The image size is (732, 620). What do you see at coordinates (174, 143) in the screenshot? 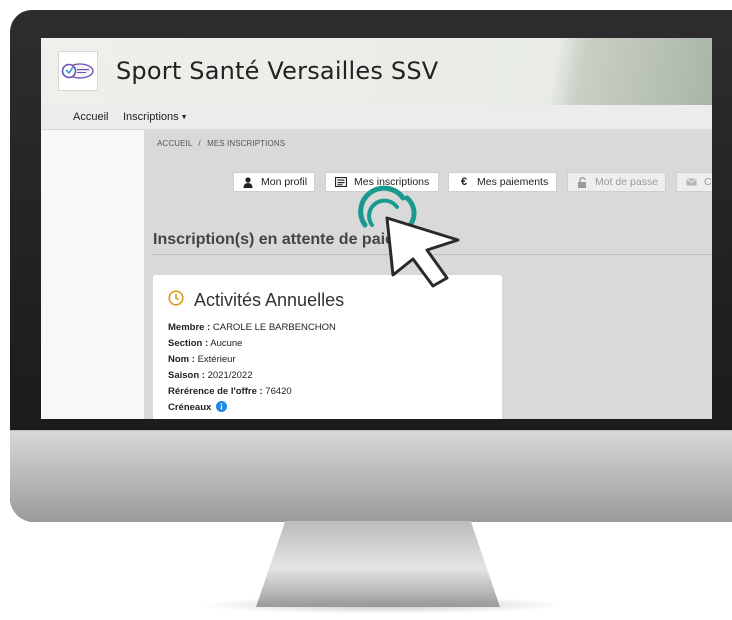
I see `breadcrumb-home: ACCUEIL` at bounding box center [174, 143].